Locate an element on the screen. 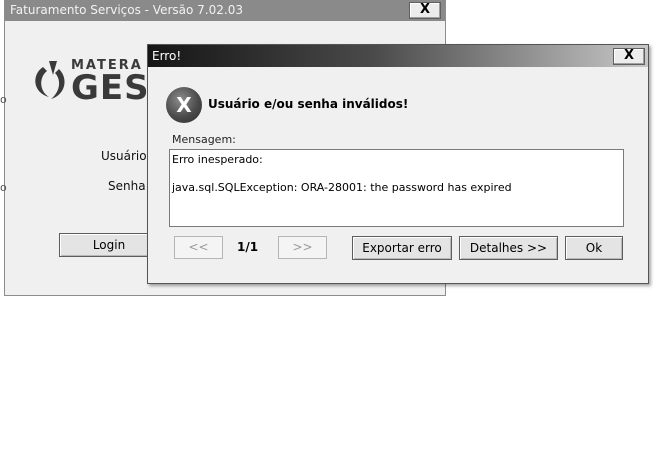  previous-error-button: << is located at coordinates (198, 247).